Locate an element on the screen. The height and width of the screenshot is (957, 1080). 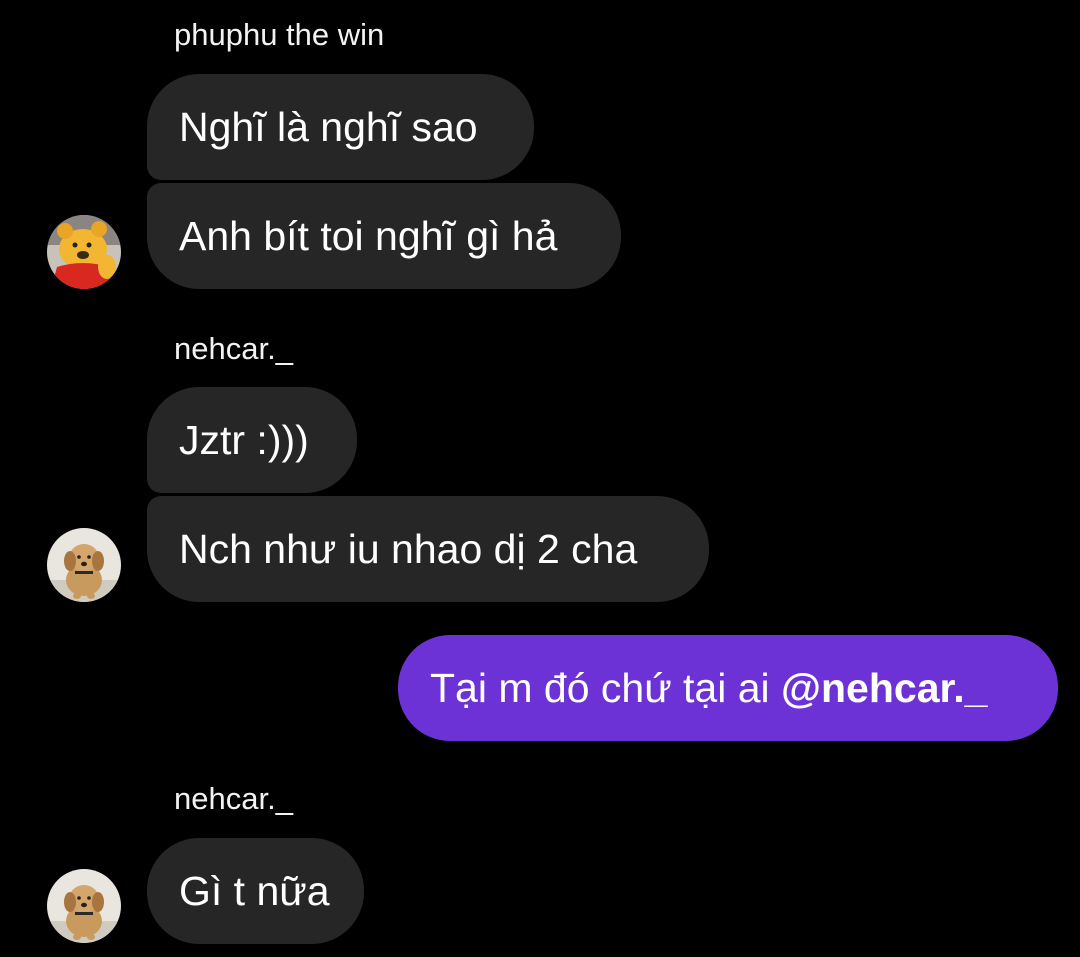
winnie-the-pooh-avatar-icon is located at coordinates (84, 252).